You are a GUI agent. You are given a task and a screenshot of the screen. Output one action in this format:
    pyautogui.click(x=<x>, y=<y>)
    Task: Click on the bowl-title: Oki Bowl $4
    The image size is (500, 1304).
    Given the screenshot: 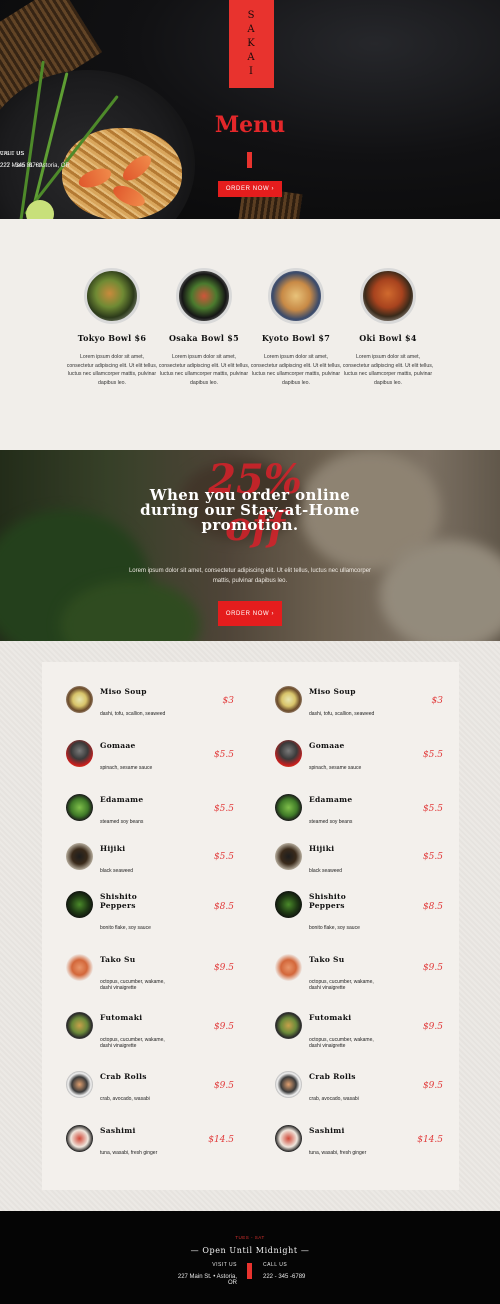 What is the action you would take?
    pyautogui.click(x=388, y=338)
    